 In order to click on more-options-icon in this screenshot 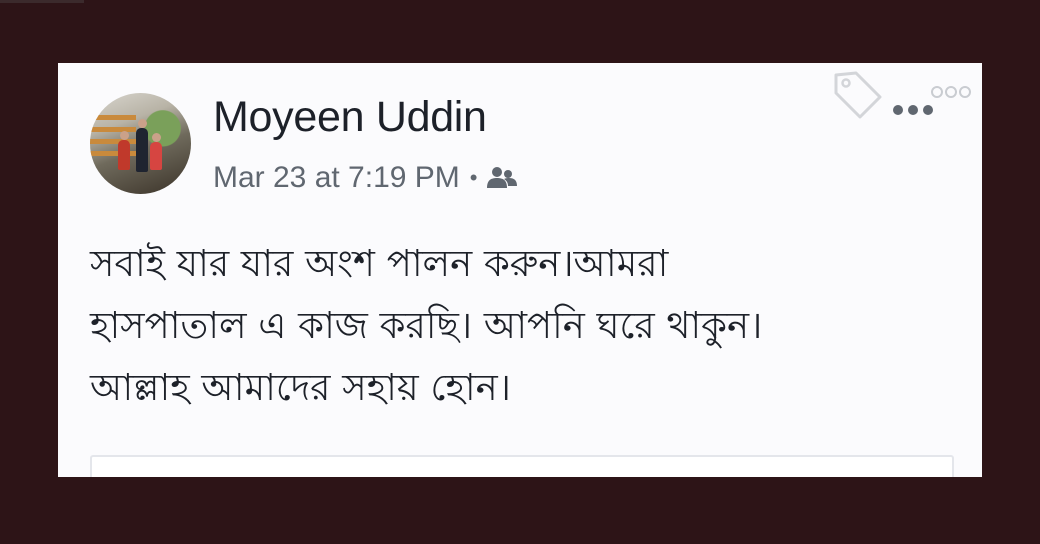, I will do `click(913, 110)`.